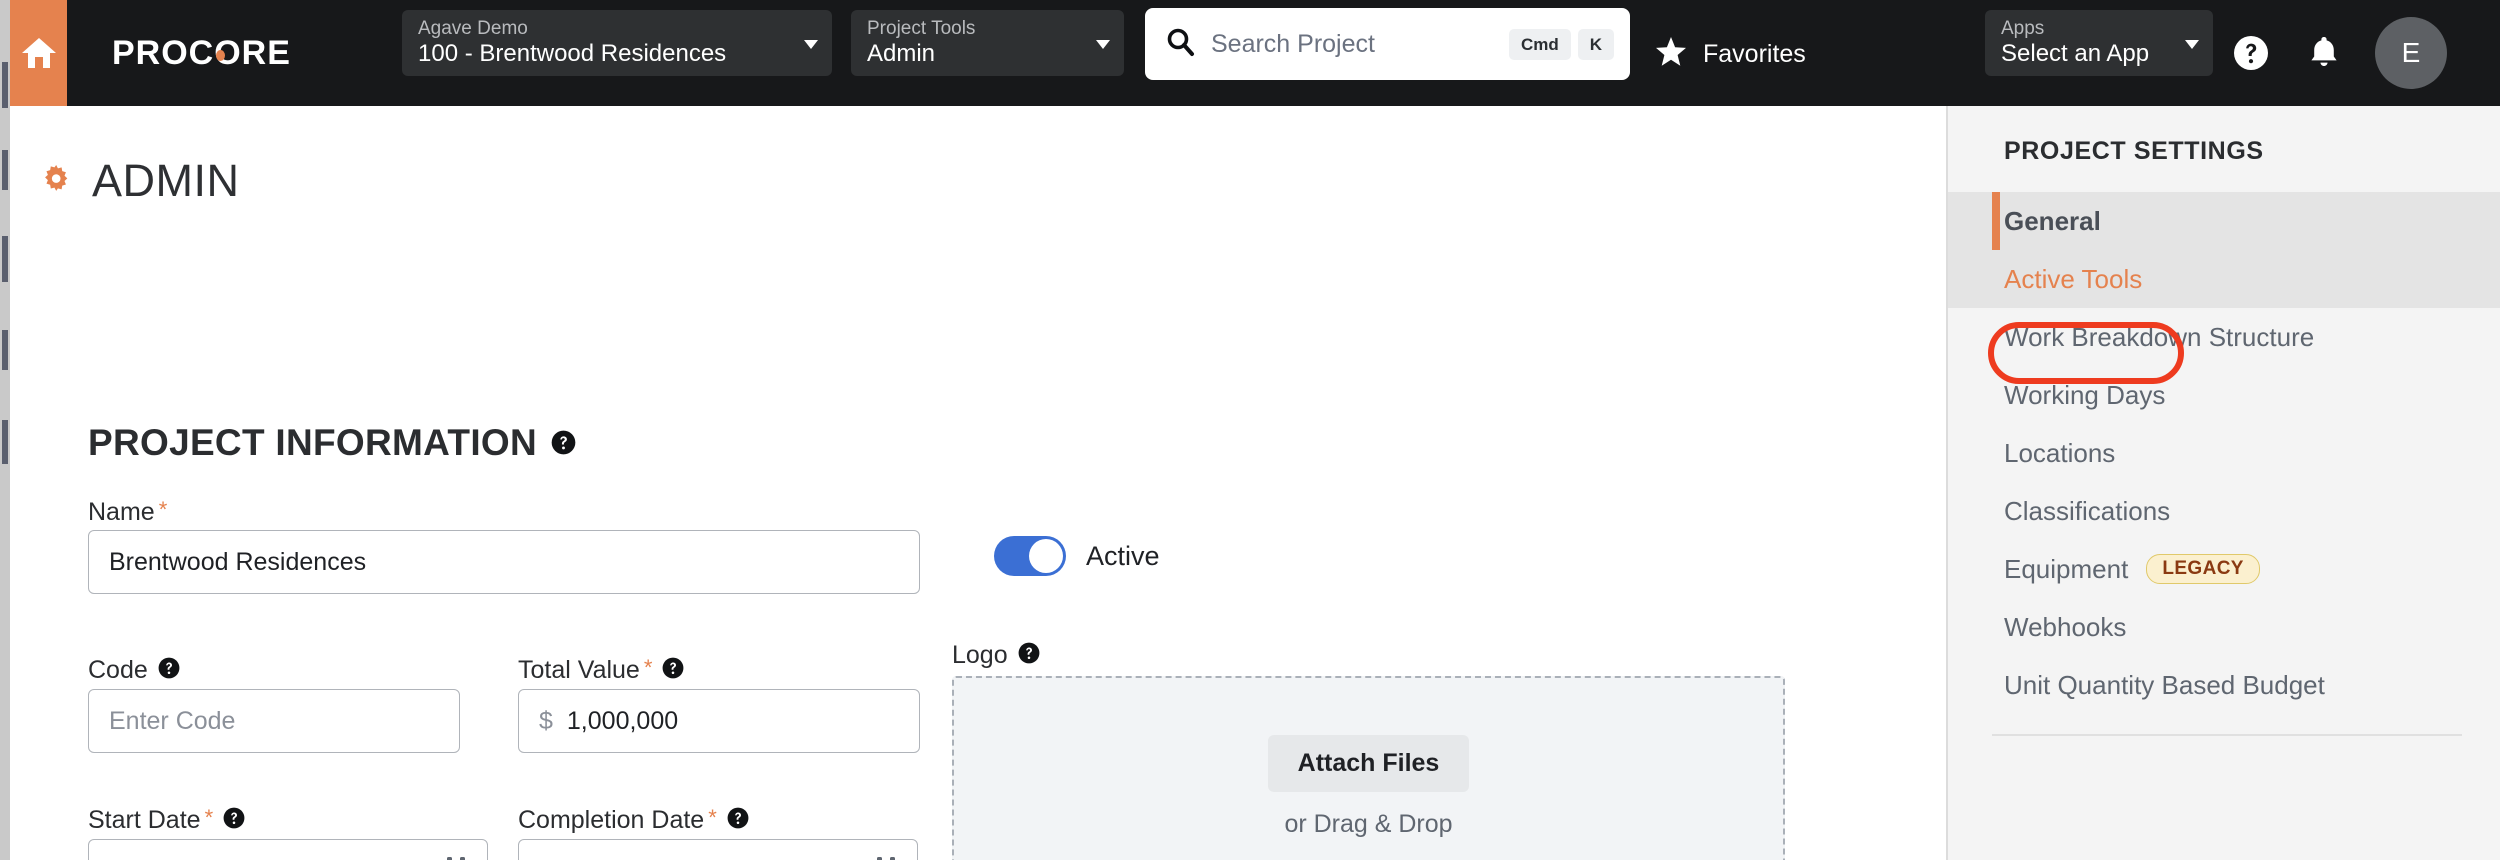 The height and width of the screenshot is (860, 2500). Describe the element at coordinates (55, 180) in the screenshot. I see `gear-icon` at that location.